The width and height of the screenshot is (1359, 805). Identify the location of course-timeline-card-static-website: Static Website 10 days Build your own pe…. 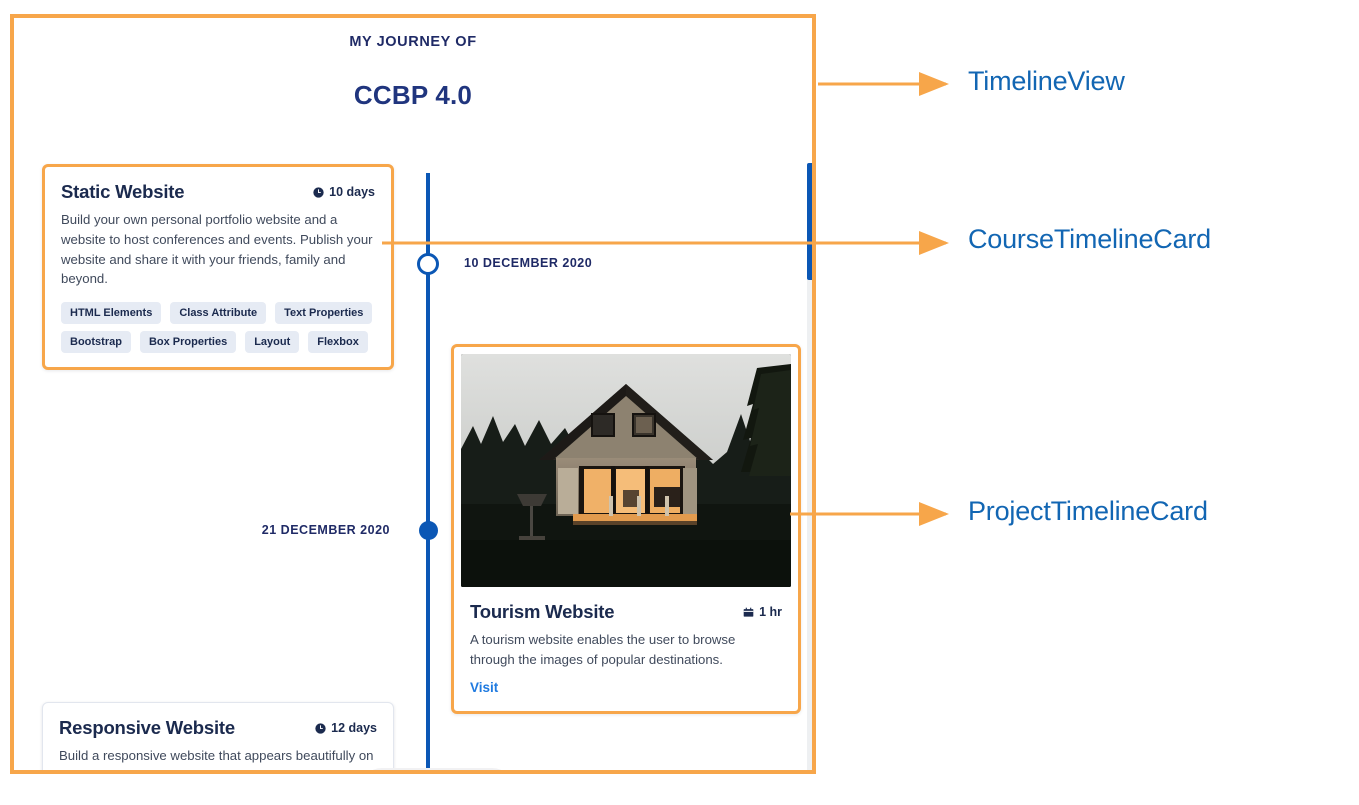
(218, 267).